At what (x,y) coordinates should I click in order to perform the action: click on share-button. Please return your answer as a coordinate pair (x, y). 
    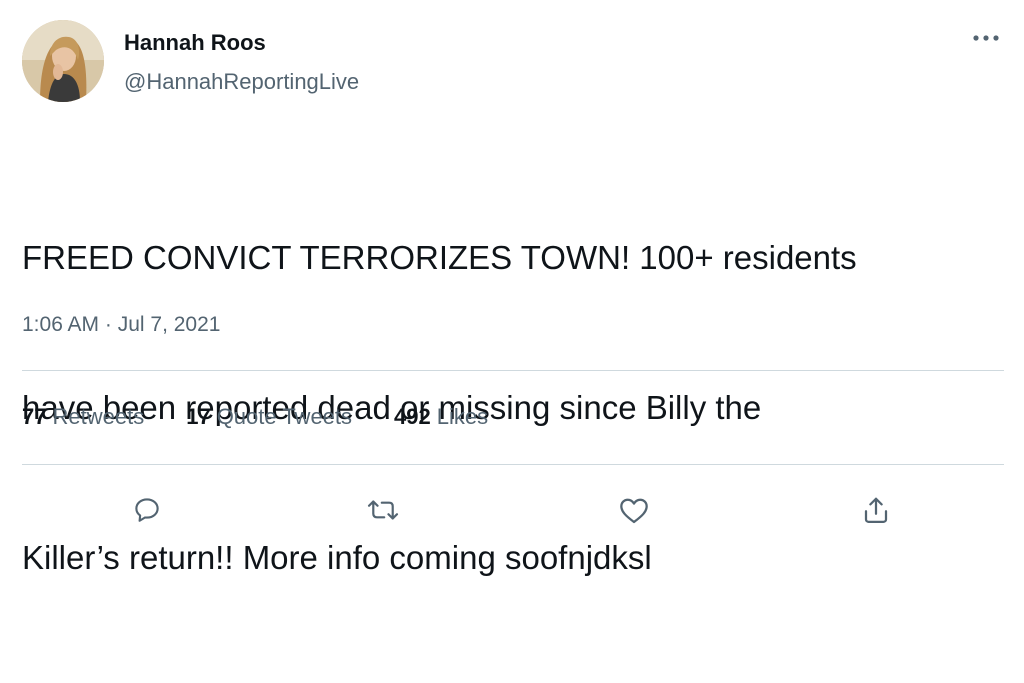
    Looking at the image, I should click on (876, 510).